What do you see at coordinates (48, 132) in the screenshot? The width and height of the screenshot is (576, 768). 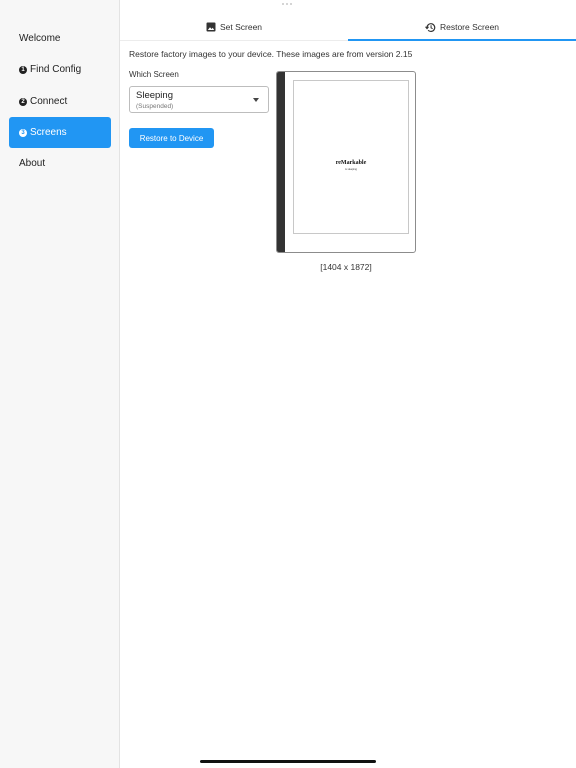 I see `sidebar-item-label: Screens` at bounding box center [48, 132].